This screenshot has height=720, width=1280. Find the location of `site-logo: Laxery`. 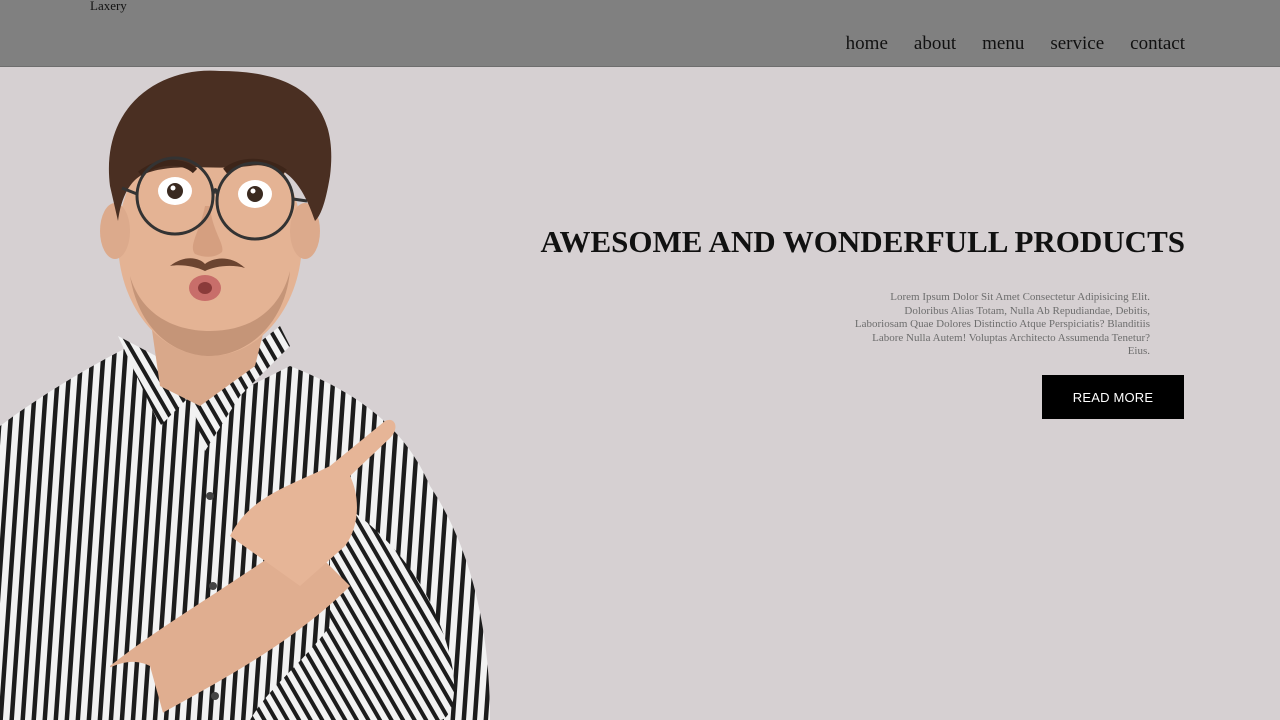

site-logo: Laxery is located at coordinates (108, 7).